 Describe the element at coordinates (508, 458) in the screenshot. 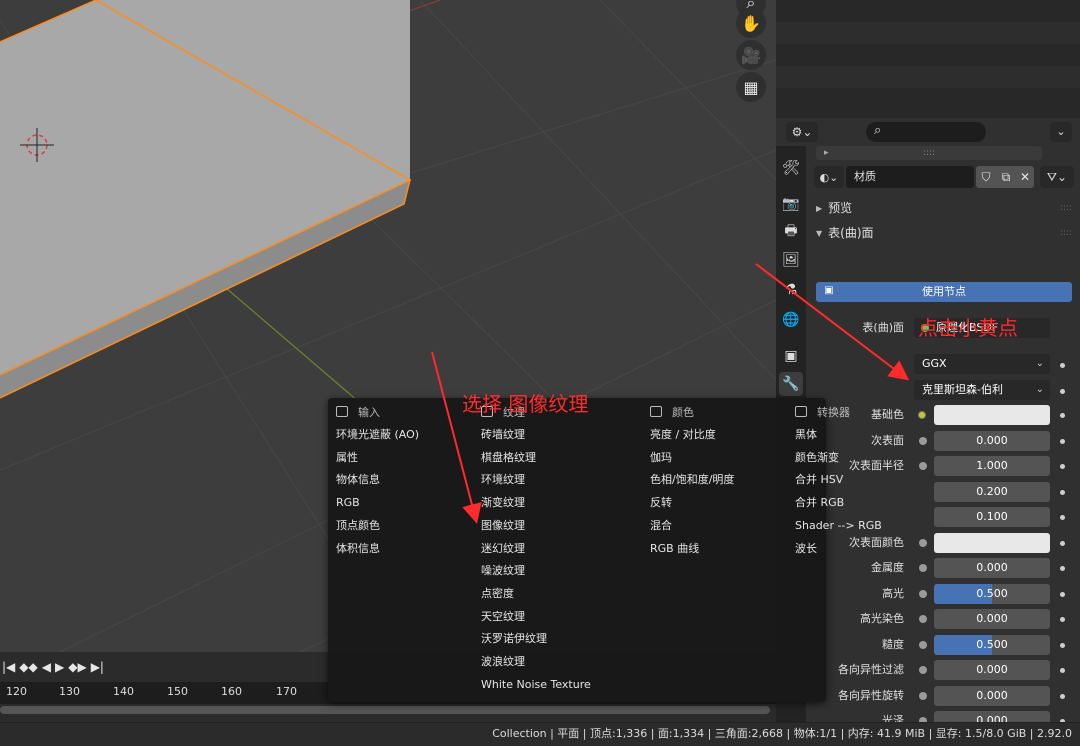

I see `menu-item: 棋盘格纹理` at that location.